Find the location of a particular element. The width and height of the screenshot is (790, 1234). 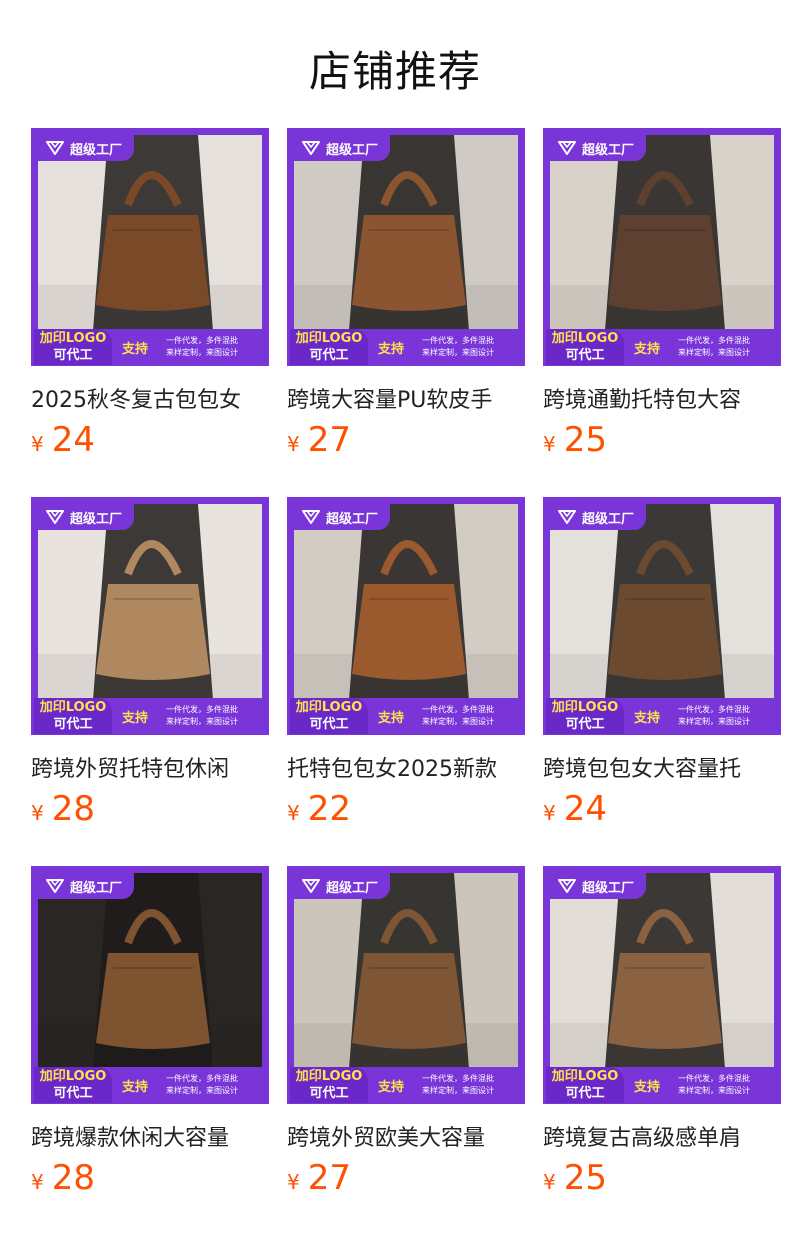

product-name: 跨境外贸托特包休闲 is located at coordinates (150, 767).